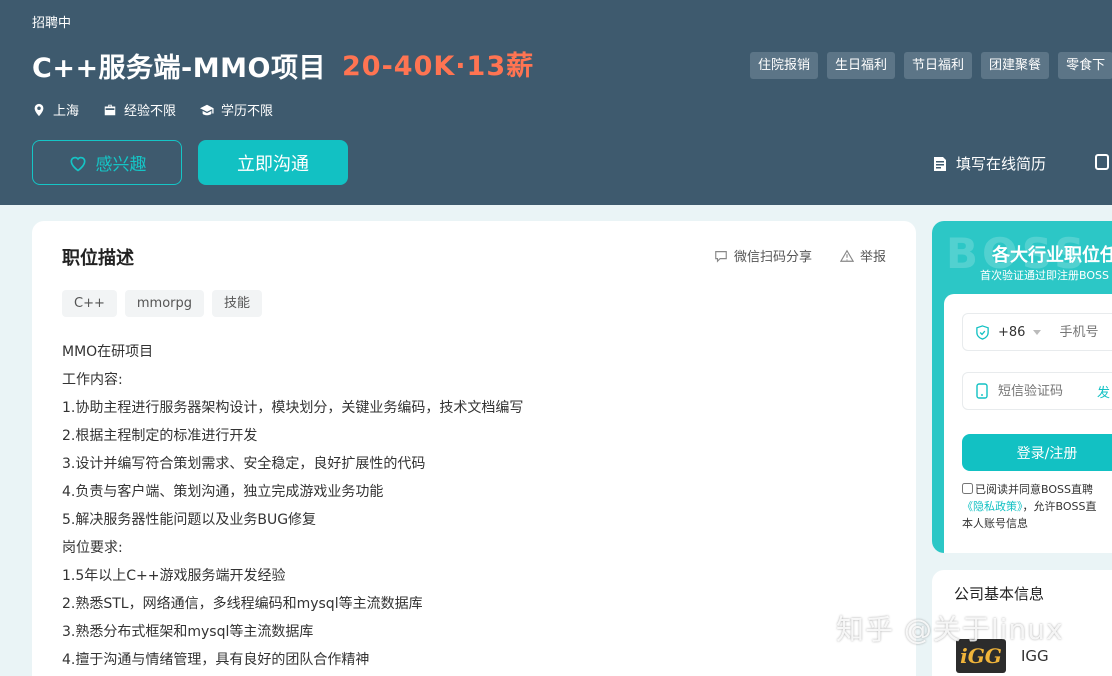  What do you see at coordinates (982, 332) in the screenshot?
I see `shield-icon` at bounding box center [982, 332].